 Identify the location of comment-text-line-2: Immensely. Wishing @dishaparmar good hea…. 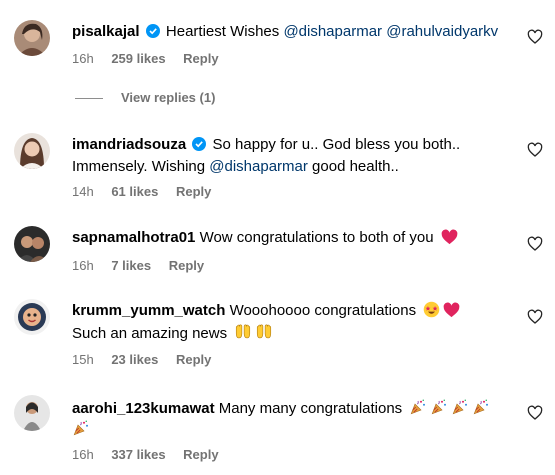
(235, 167).